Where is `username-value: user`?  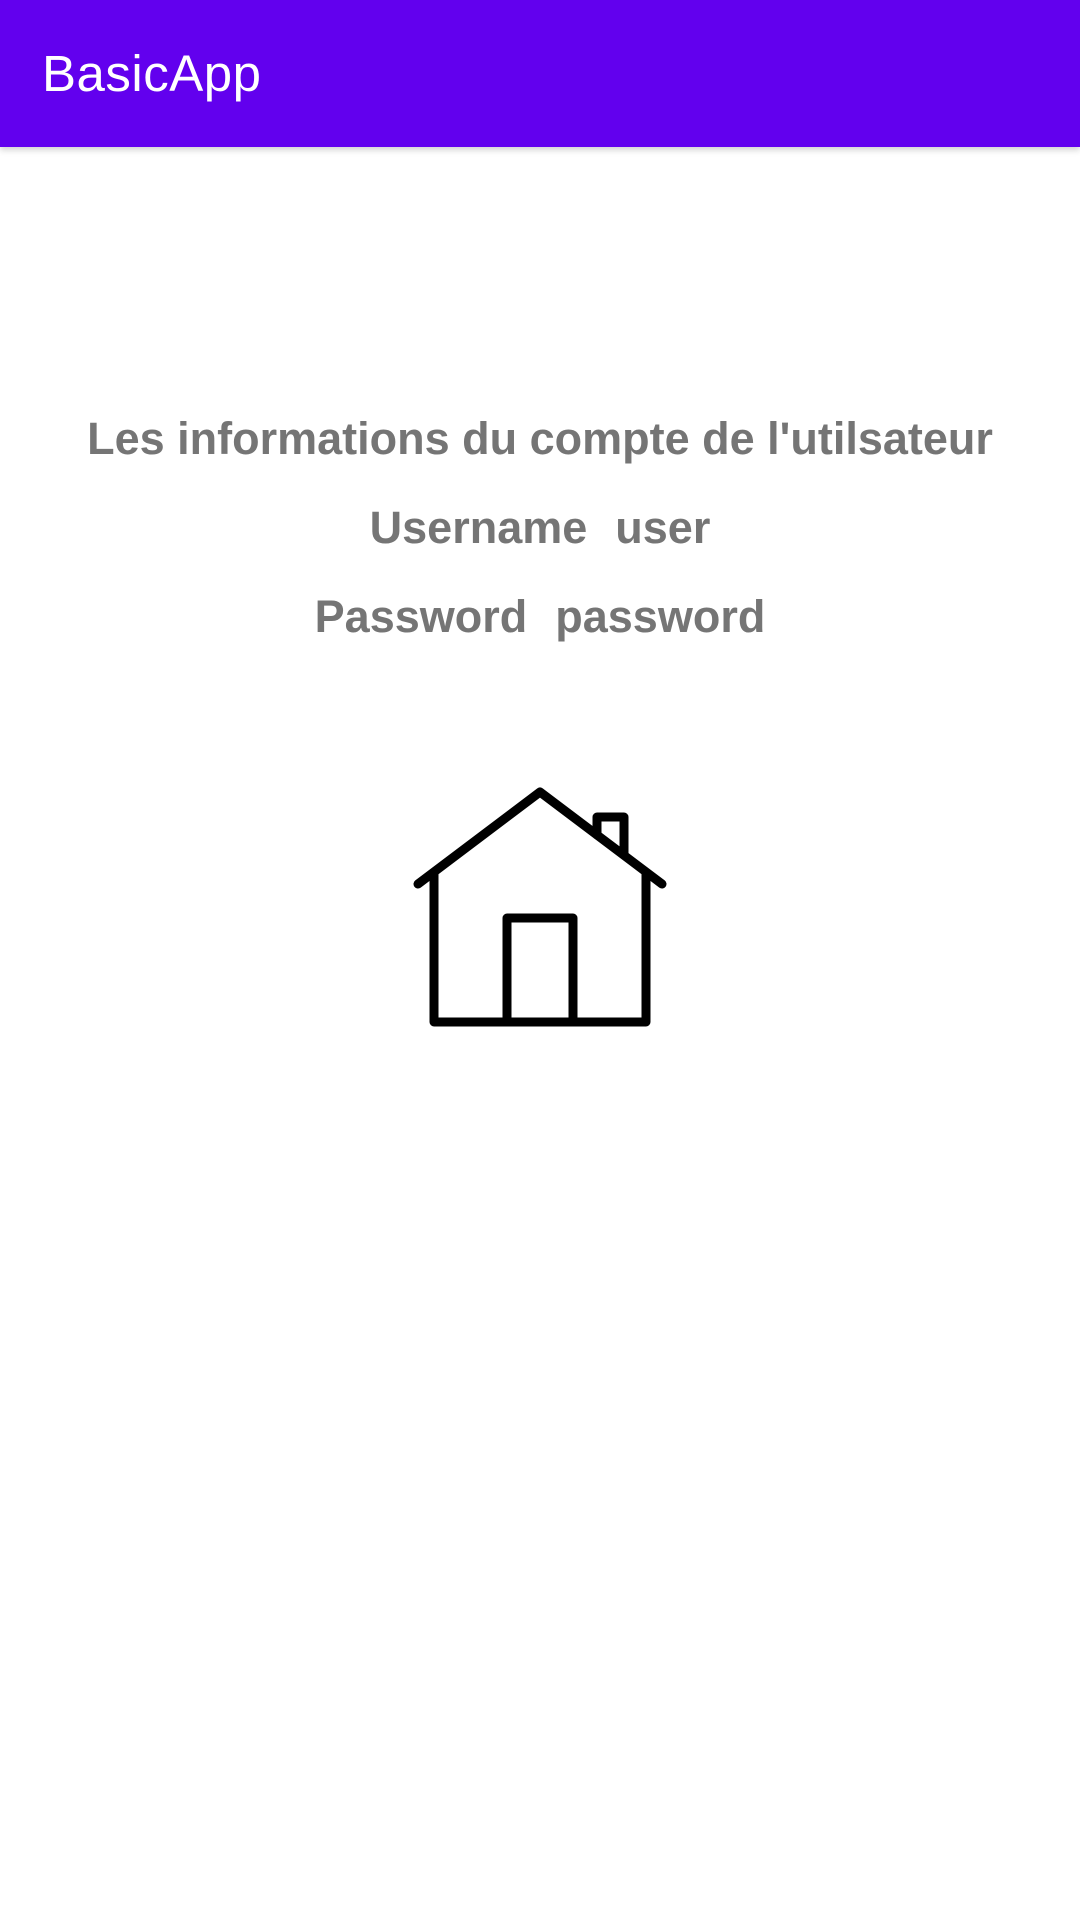
username-value: user is located at coordinates (663, 527).